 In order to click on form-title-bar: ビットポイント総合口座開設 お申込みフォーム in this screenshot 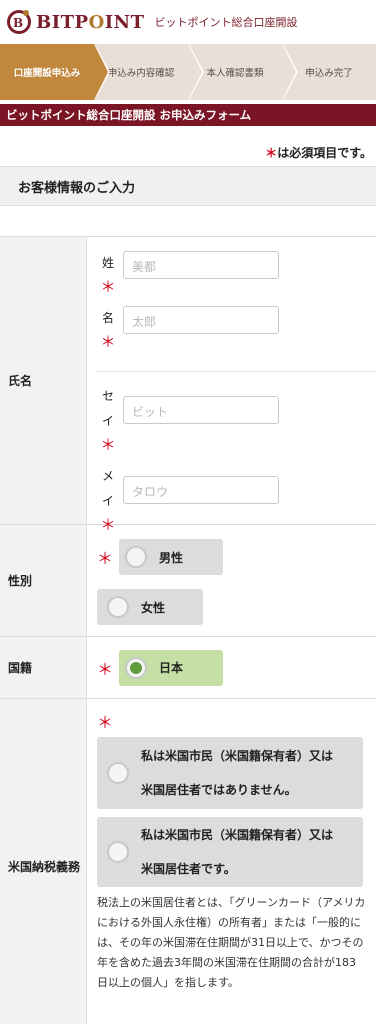, I will do `click(188, 115)`.